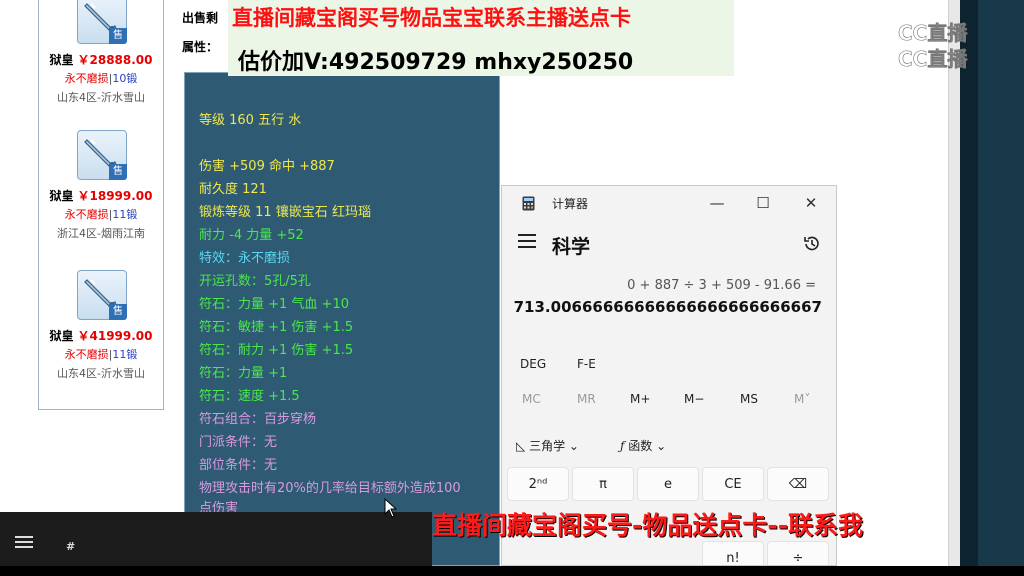 The image size is (1024, 576). Describe the element at coordinates (436, 62) in the screenshot. I see `banner-line2: 估价加V:492509729 mhxy250250` at that location.